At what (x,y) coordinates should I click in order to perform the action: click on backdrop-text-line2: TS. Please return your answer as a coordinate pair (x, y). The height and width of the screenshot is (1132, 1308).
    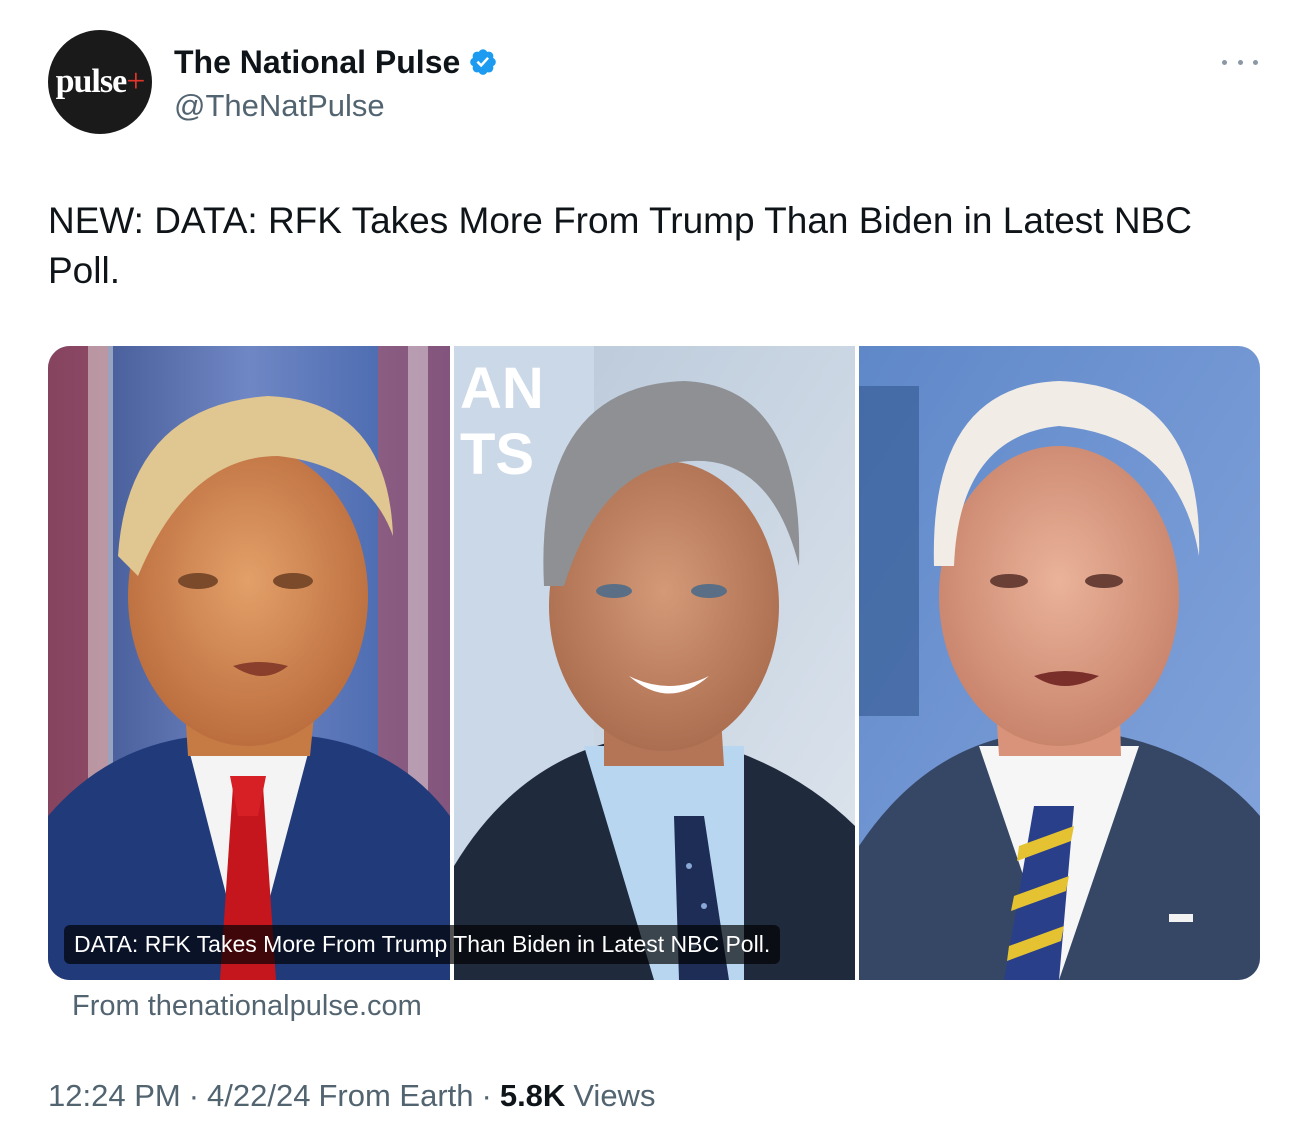
    Looking at the image, I should click on (497, 454).